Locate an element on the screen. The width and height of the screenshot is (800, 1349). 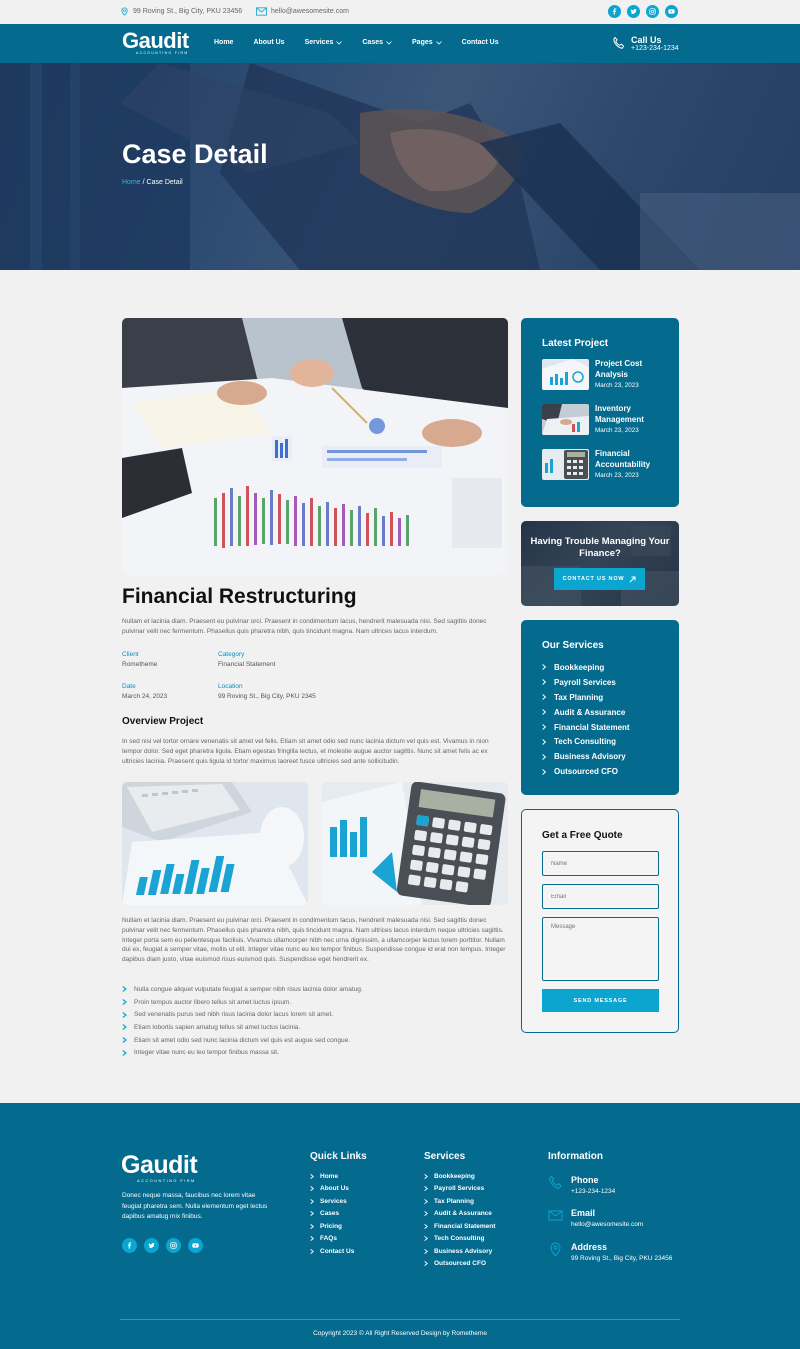
latest-project-item: Financial Accountability March 23, 2023 is located at coordinates (602, 464).